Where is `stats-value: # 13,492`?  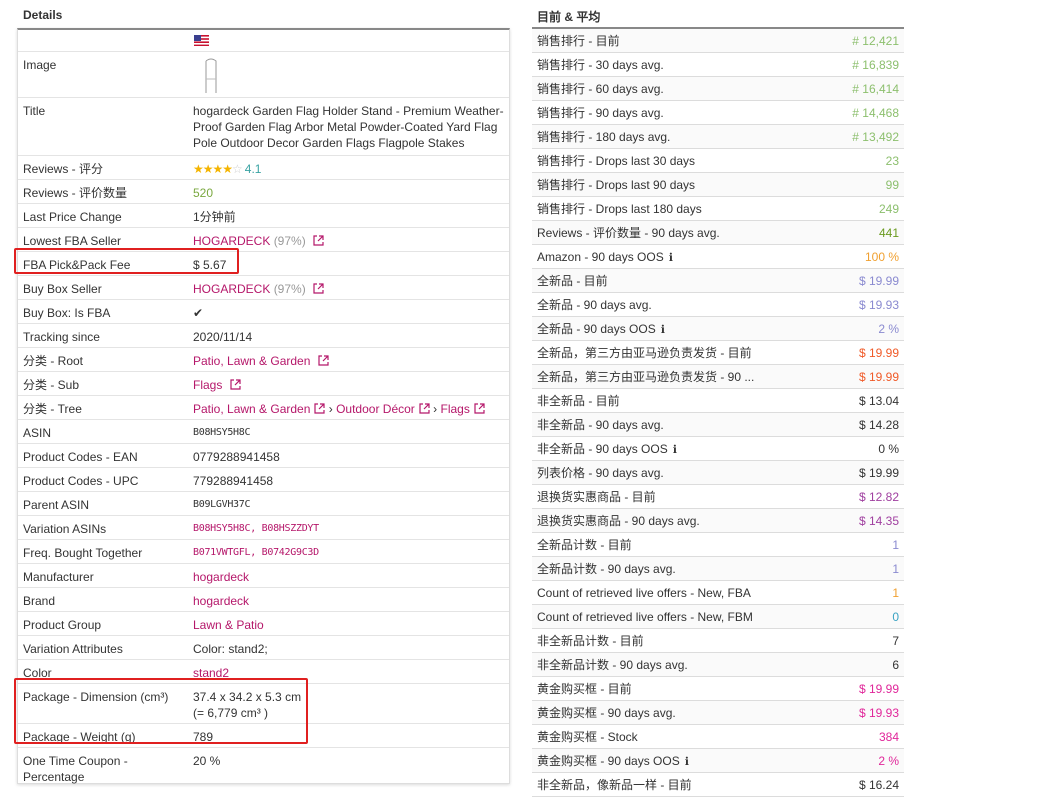 stats-value: # 13,492 is located at coordinates (875, 137).